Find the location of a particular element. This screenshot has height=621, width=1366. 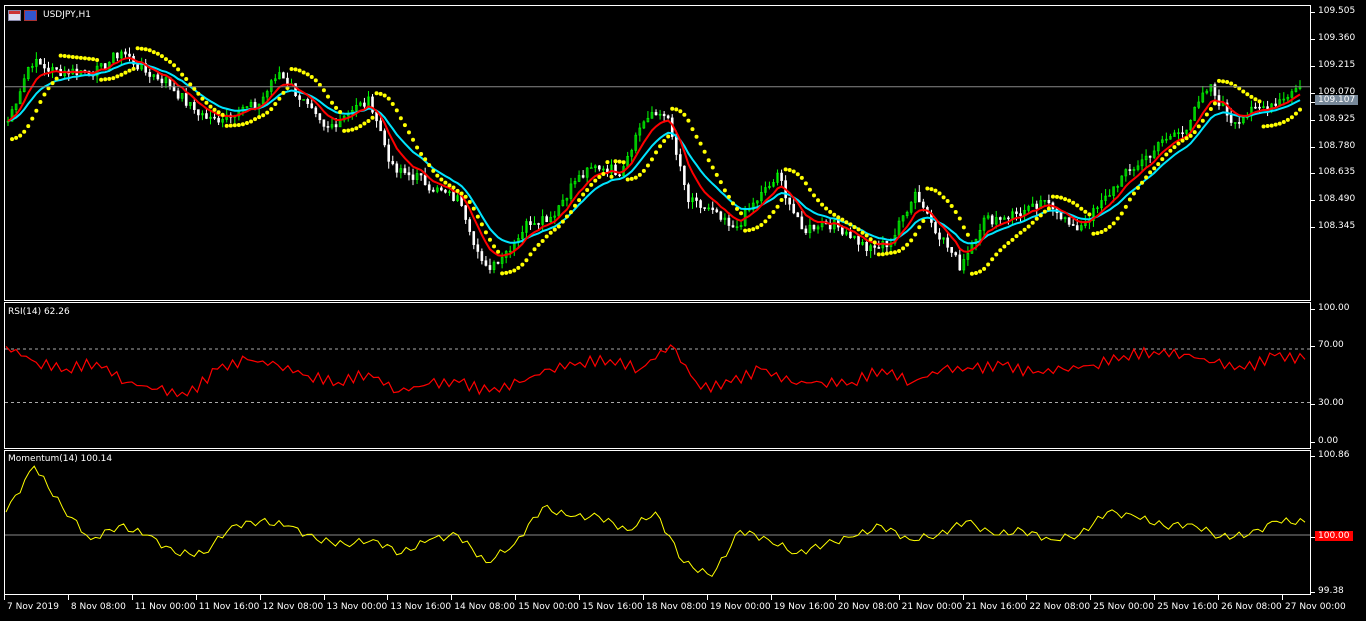

axis-tick is located at coordinates (1313, 174).